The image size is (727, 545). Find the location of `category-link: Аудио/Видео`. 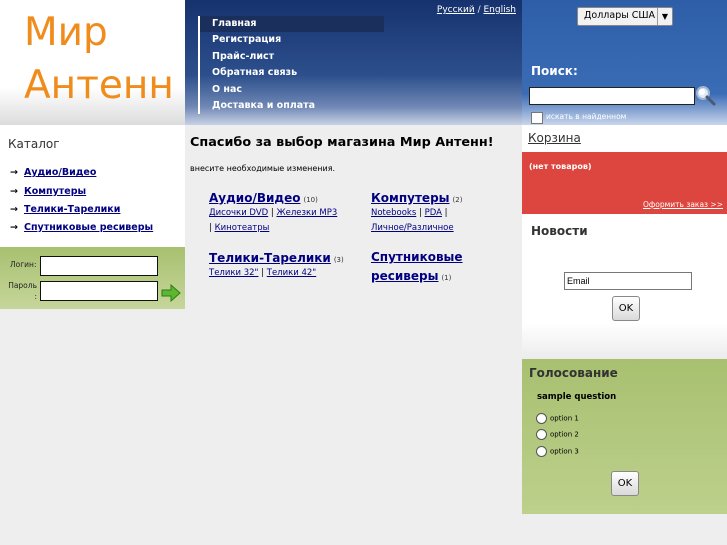

category-link: Аудио/Видео is located at coordinates (254, 198).